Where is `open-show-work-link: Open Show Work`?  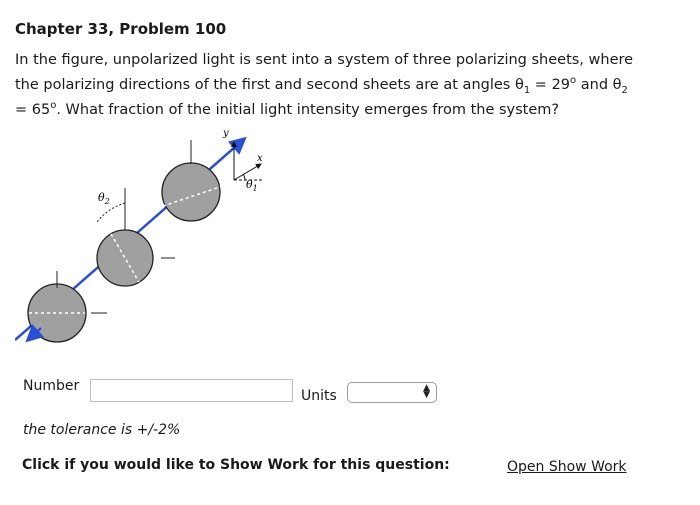
open-show-work-link: Open Show Work is located at coordinates (567, 467).